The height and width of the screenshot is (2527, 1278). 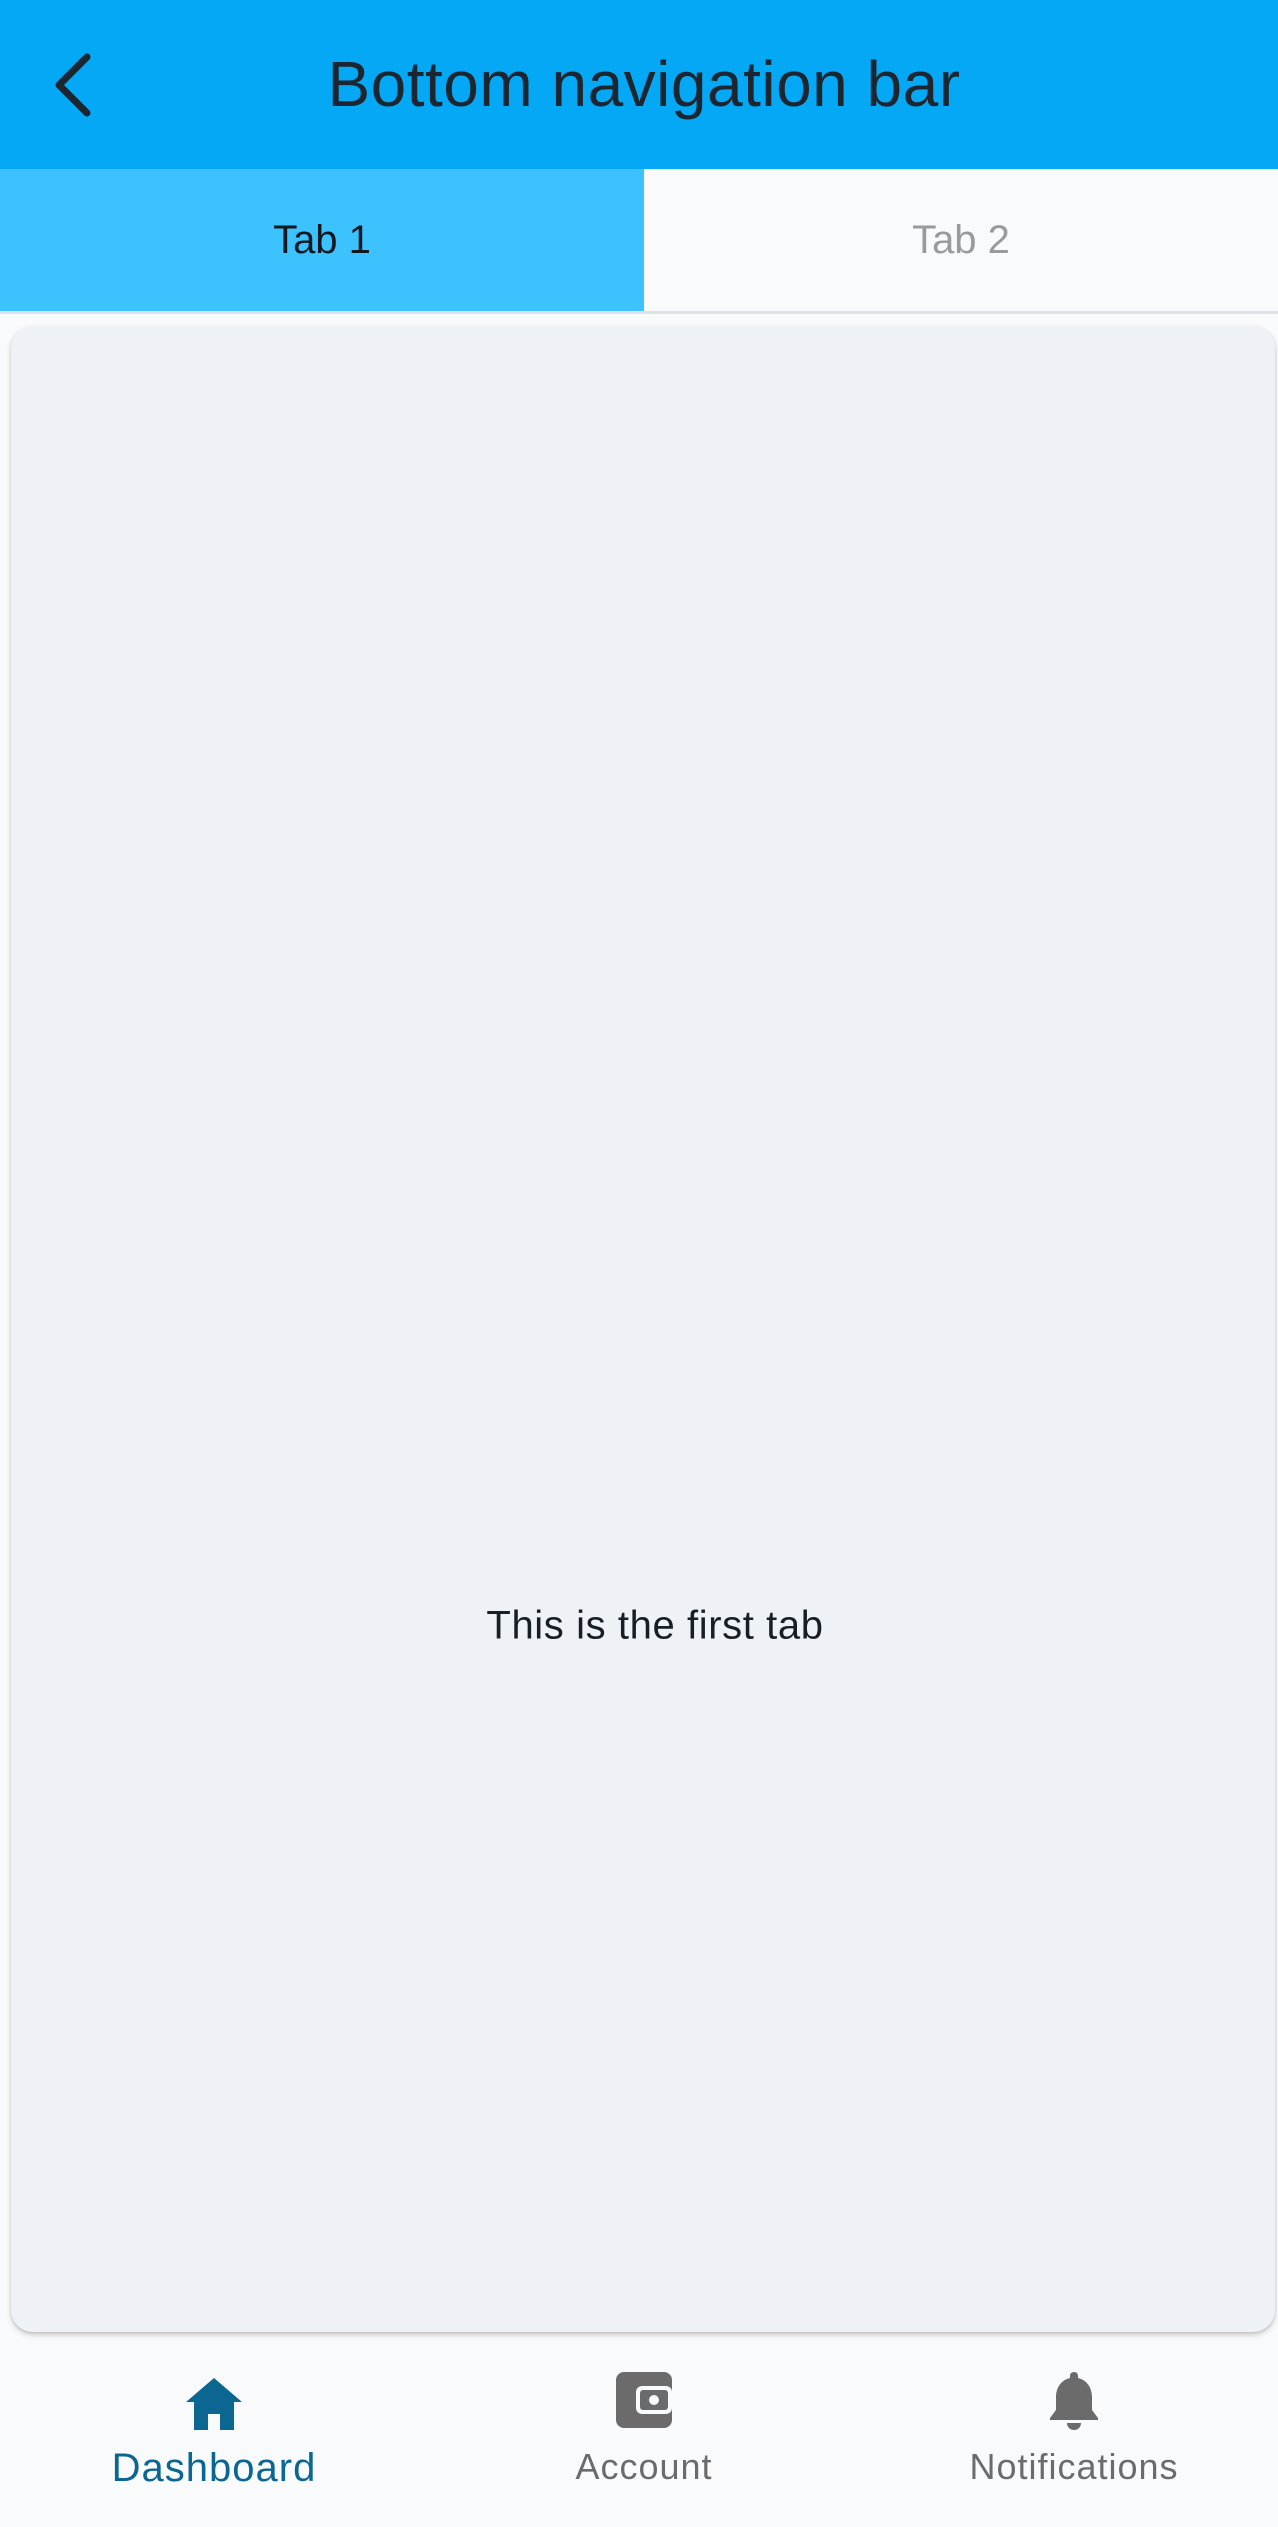 I want to click on nav-item-account: Account, so click(x=644, y=2434).